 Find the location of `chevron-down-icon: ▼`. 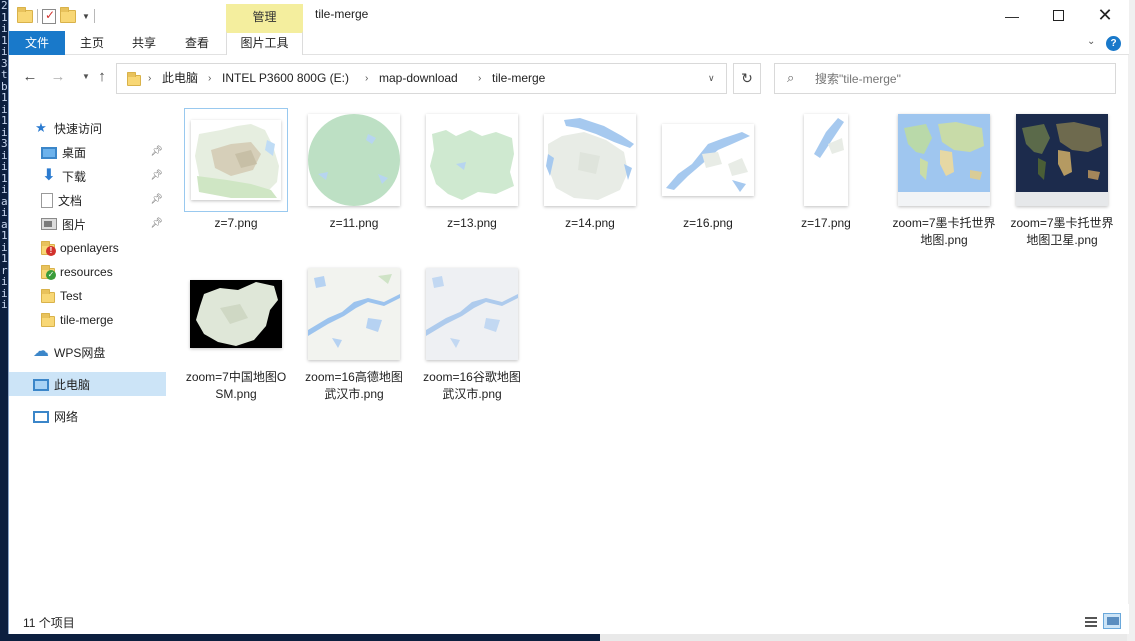

chevron-down-icon: ▼ is located at coordinates (86, 76).